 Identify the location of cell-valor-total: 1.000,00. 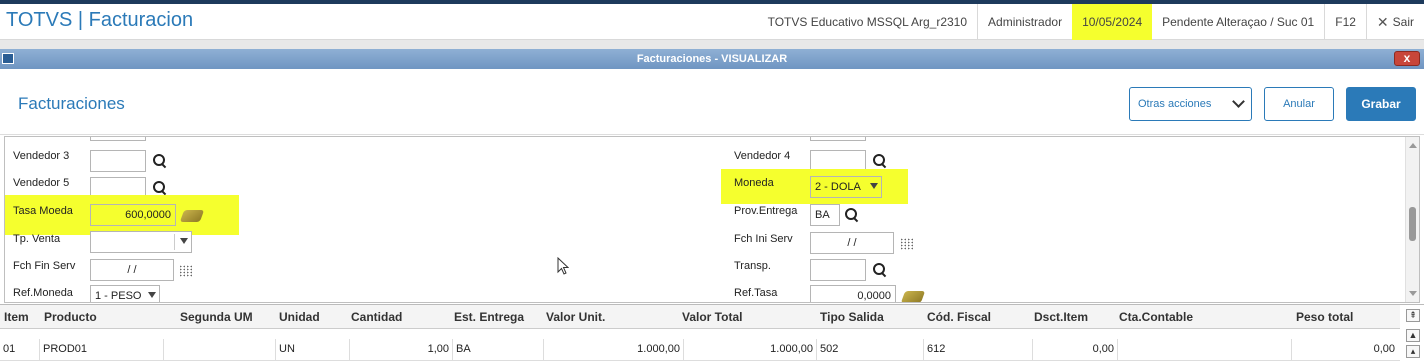
(750, 350).